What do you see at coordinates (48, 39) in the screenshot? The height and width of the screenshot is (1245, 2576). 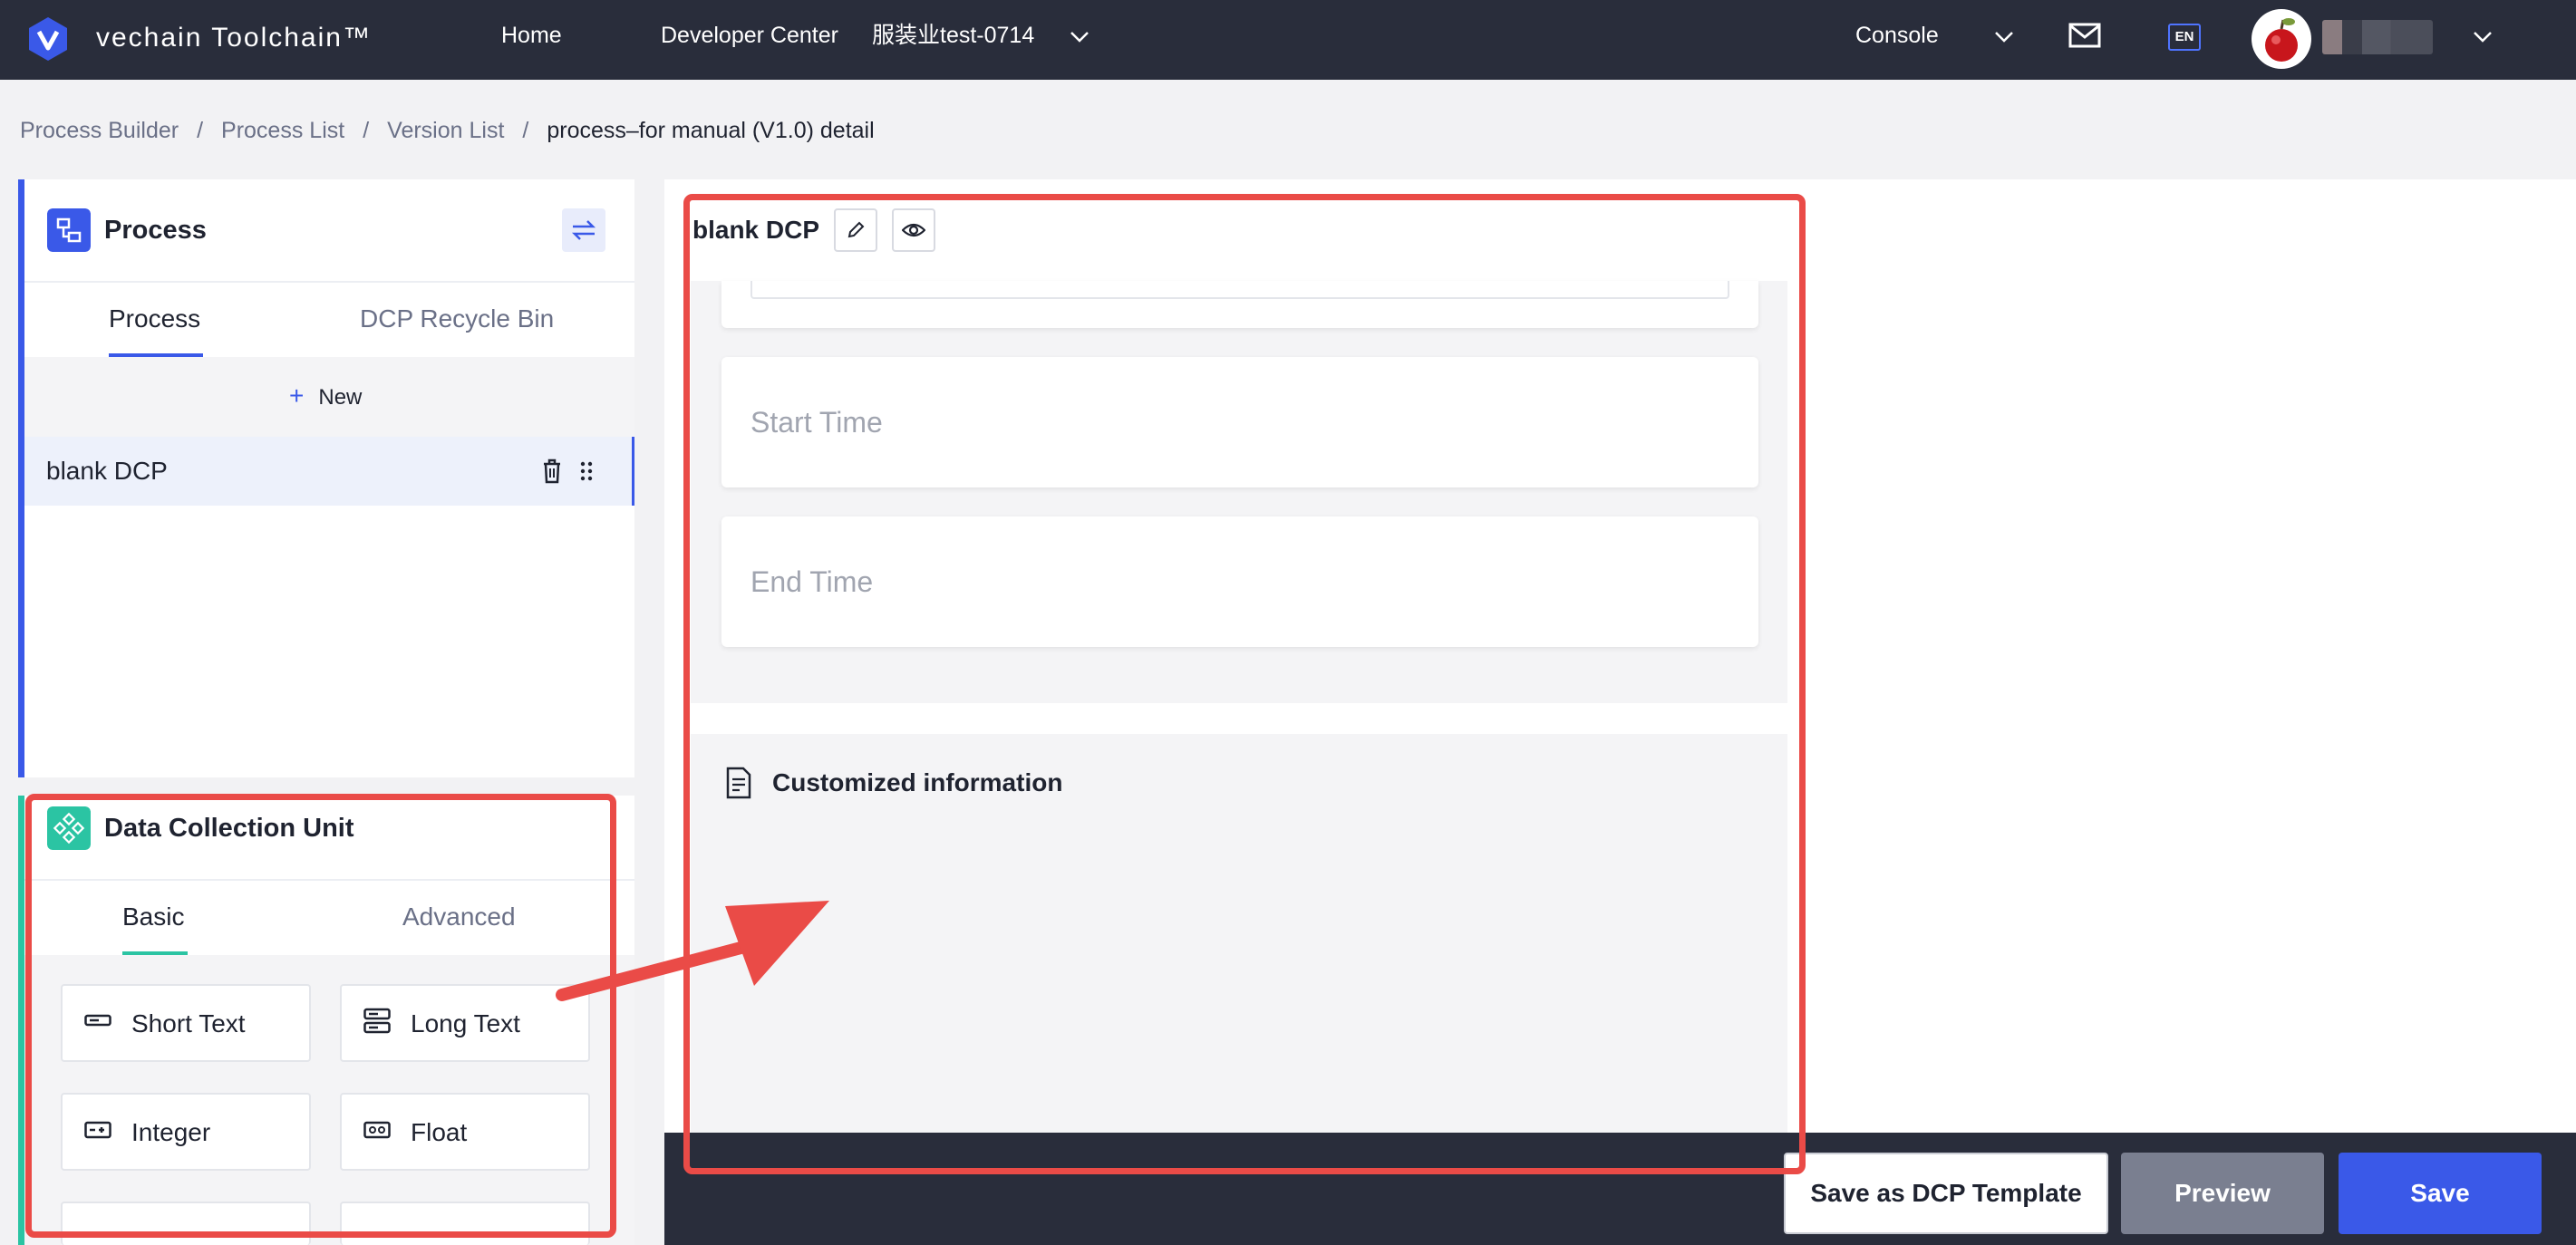 I see `vechain-logo` at bounding box center [48, 39].